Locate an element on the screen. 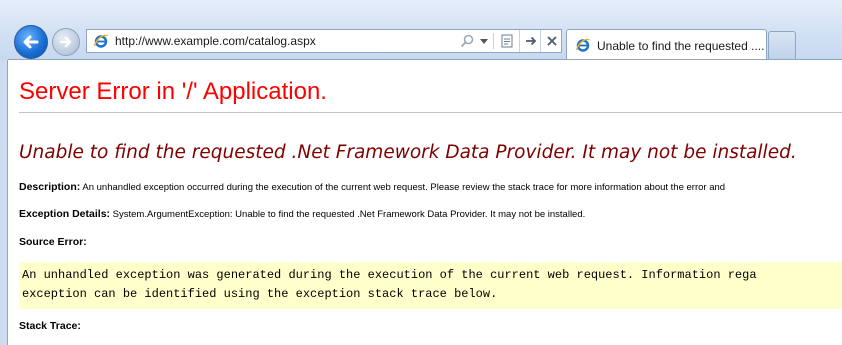 This screenshot has height=345, width=842. compatibility-view-icon is located at coordinates (507, 41).